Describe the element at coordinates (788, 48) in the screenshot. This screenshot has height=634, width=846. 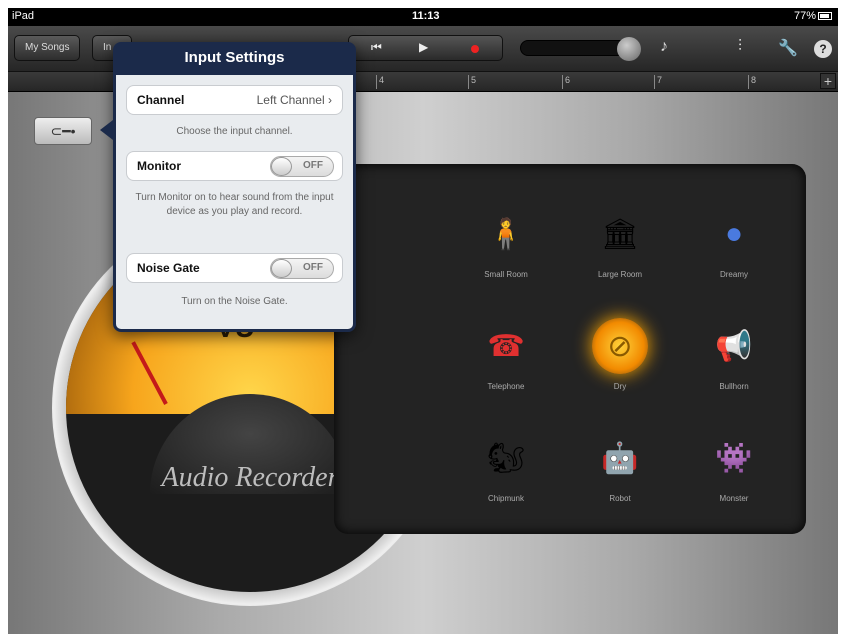
I see `settings-wrench-icon: 🔧` at that location.